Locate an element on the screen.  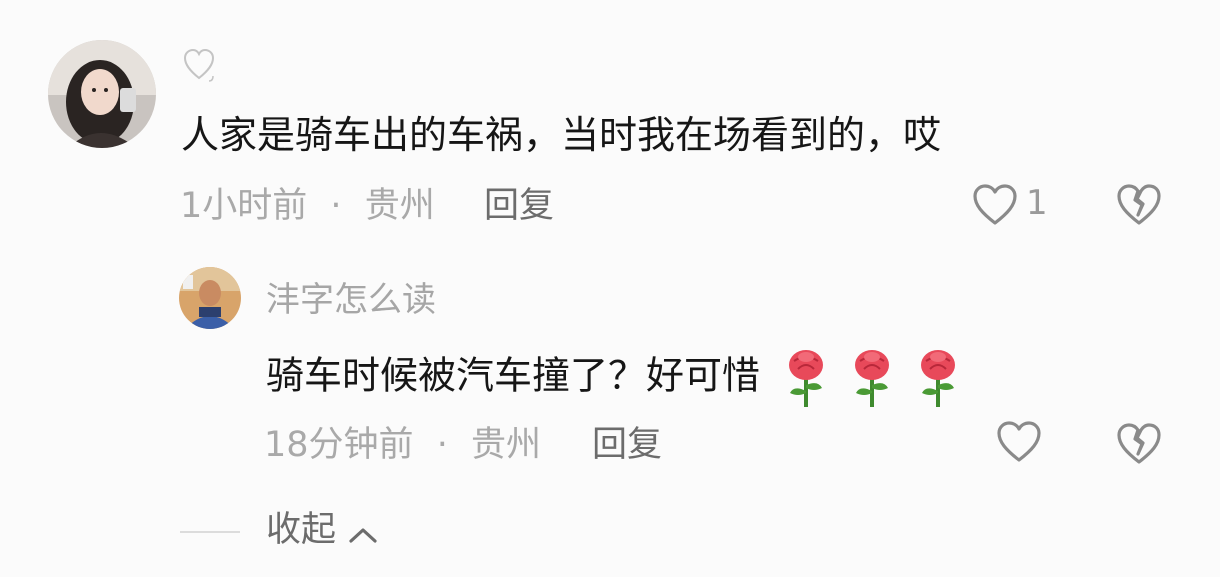
chevron-up-icon is located at coordinates (363, 537).